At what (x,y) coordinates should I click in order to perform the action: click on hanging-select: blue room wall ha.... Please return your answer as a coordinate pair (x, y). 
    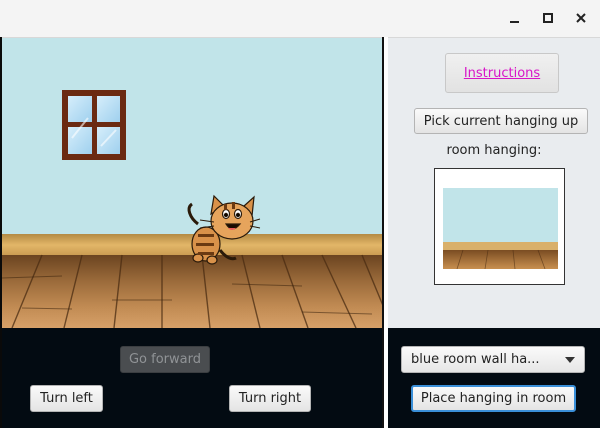
    Looking at the image, I should click on (493, 359).